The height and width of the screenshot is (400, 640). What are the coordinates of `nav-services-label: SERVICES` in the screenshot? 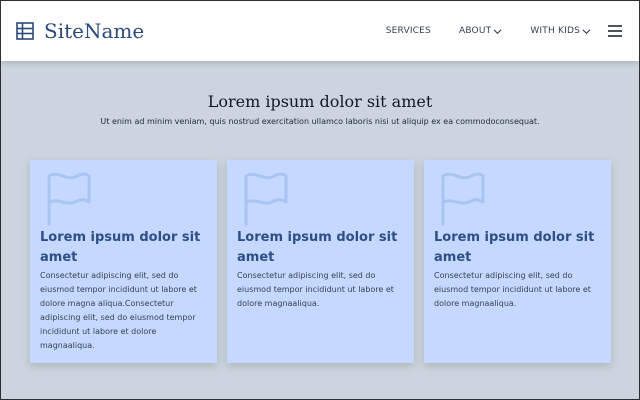 It's located at (408, 31).